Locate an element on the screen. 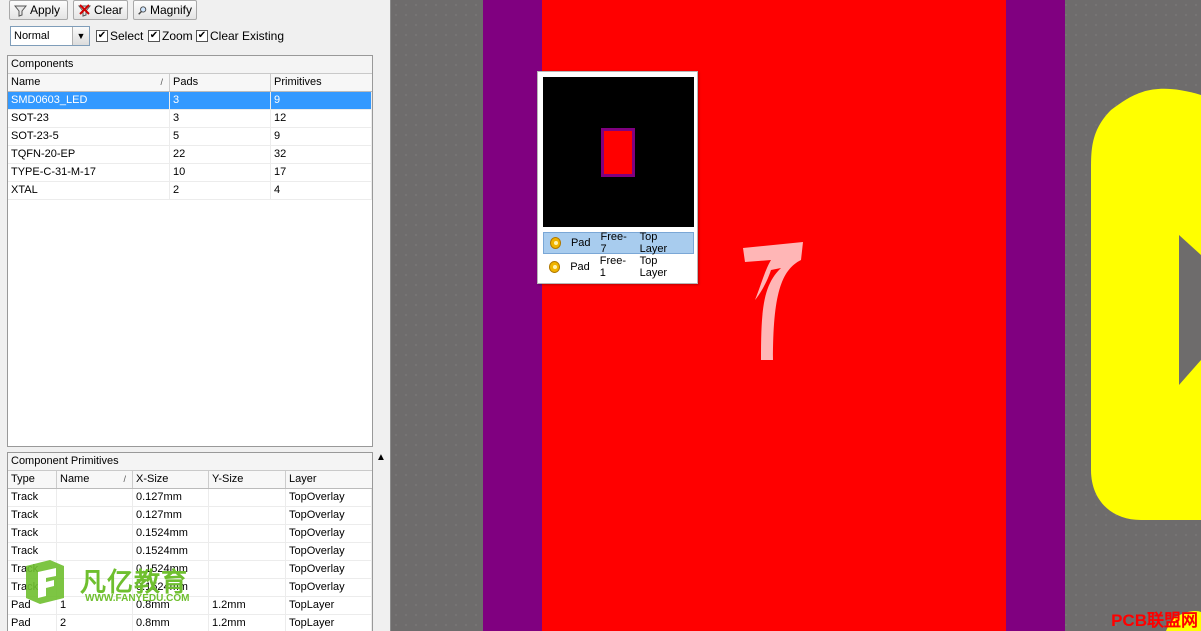  preview-pad-copper is located at coordinates (618, 152).